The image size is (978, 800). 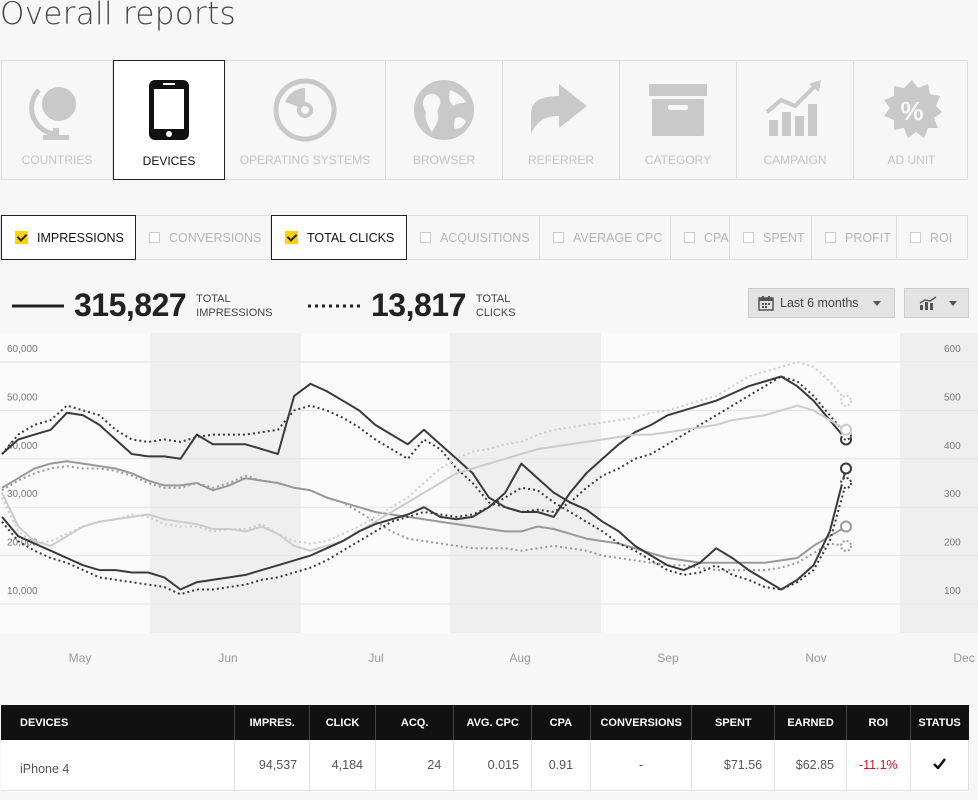 I want to click on globe-icon, so click(x=52, y=113).